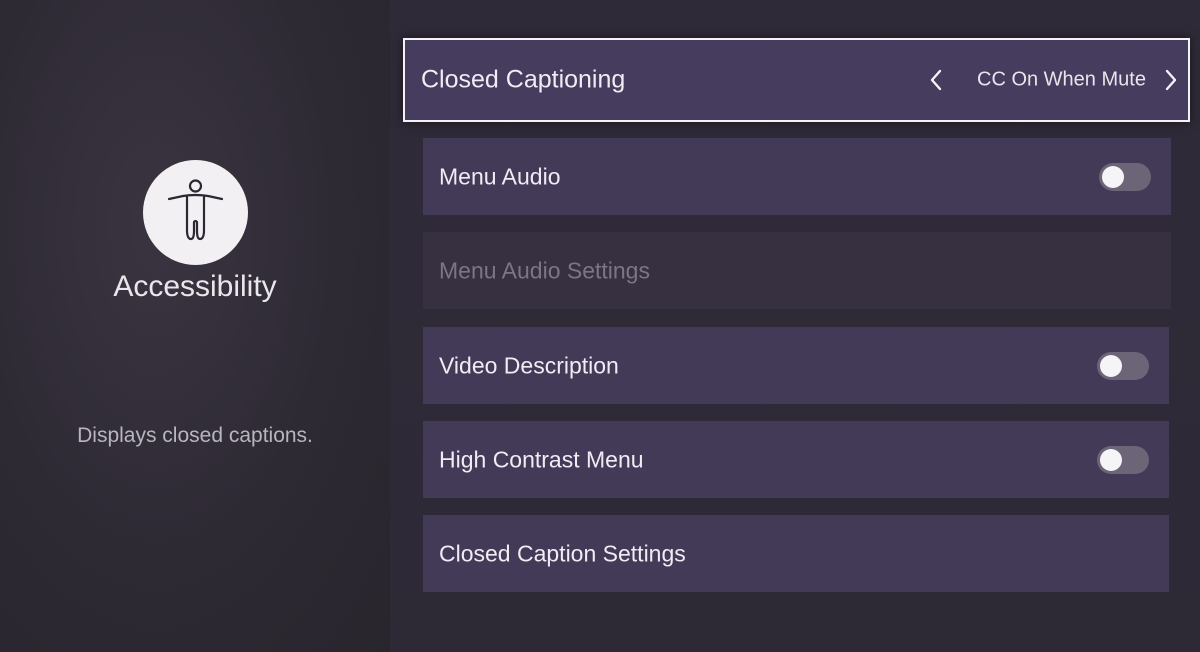  What do you see at coordinates (1125, 176) in the screenshot?
I see `menu-audio-toggle` at bounding box center [1125, 176].